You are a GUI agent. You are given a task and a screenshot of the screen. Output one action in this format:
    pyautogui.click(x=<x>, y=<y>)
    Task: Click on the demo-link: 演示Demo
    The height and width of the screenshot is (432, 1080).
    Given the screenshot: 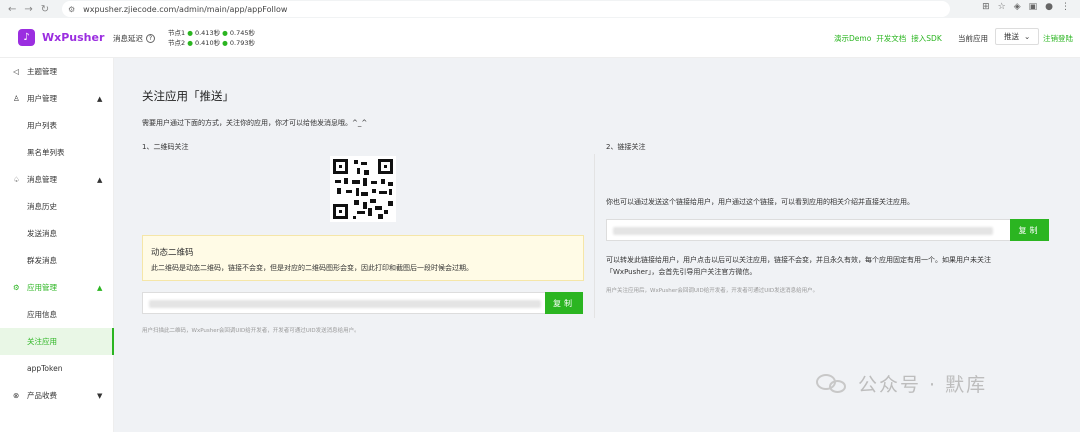 What is the action you would take?
    pyautogui.click(x=852, y=38)
    